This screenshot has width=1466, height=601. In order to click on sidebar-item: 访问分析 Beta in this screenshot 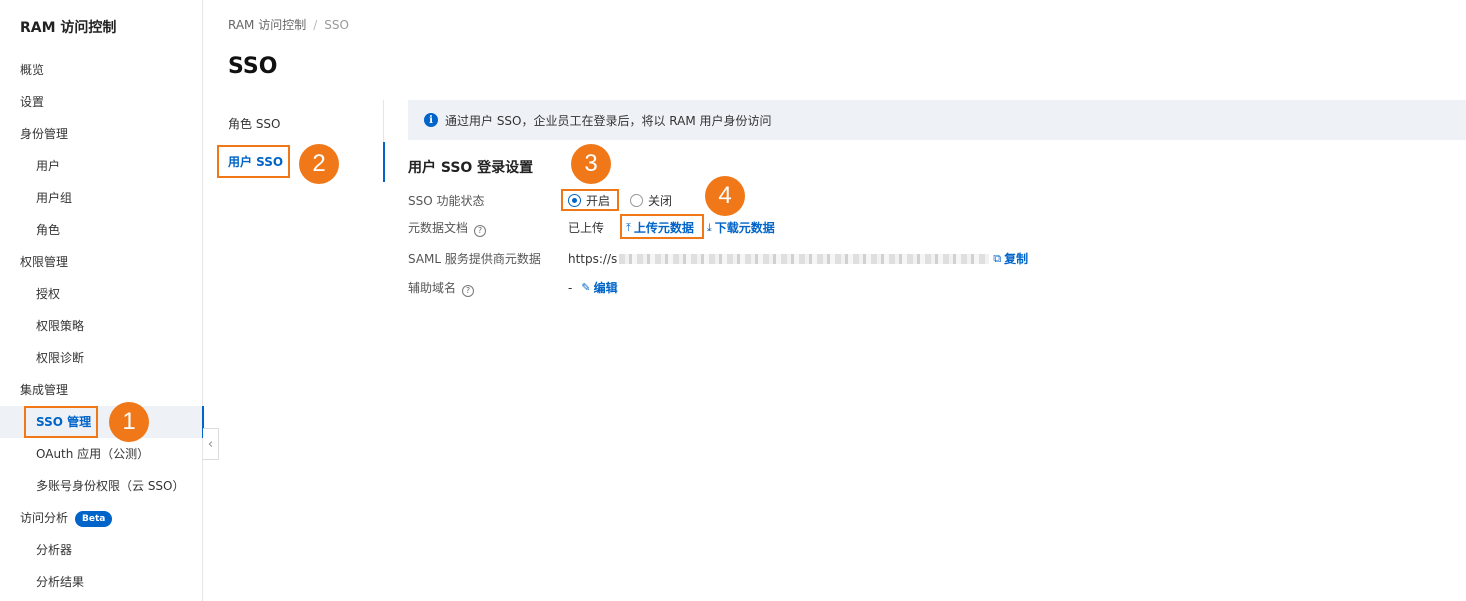, I will do `click(101, 518)`.